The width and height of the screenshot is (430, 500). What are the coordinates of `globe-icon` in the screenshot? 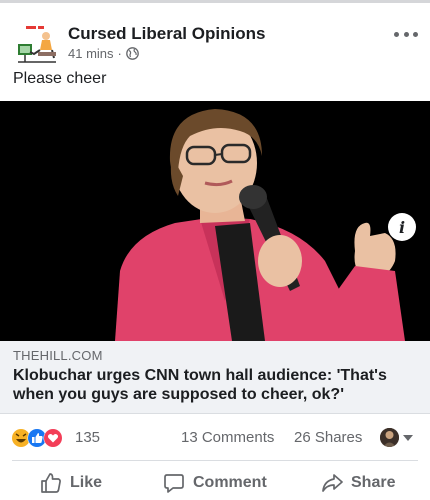 It's located at (132, 53).